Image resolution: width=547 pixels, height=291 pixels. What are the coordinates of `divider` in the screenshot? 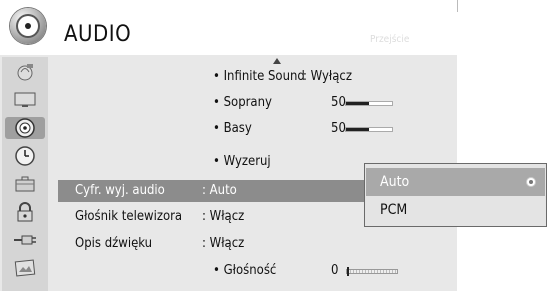 It's located at (457, 6).